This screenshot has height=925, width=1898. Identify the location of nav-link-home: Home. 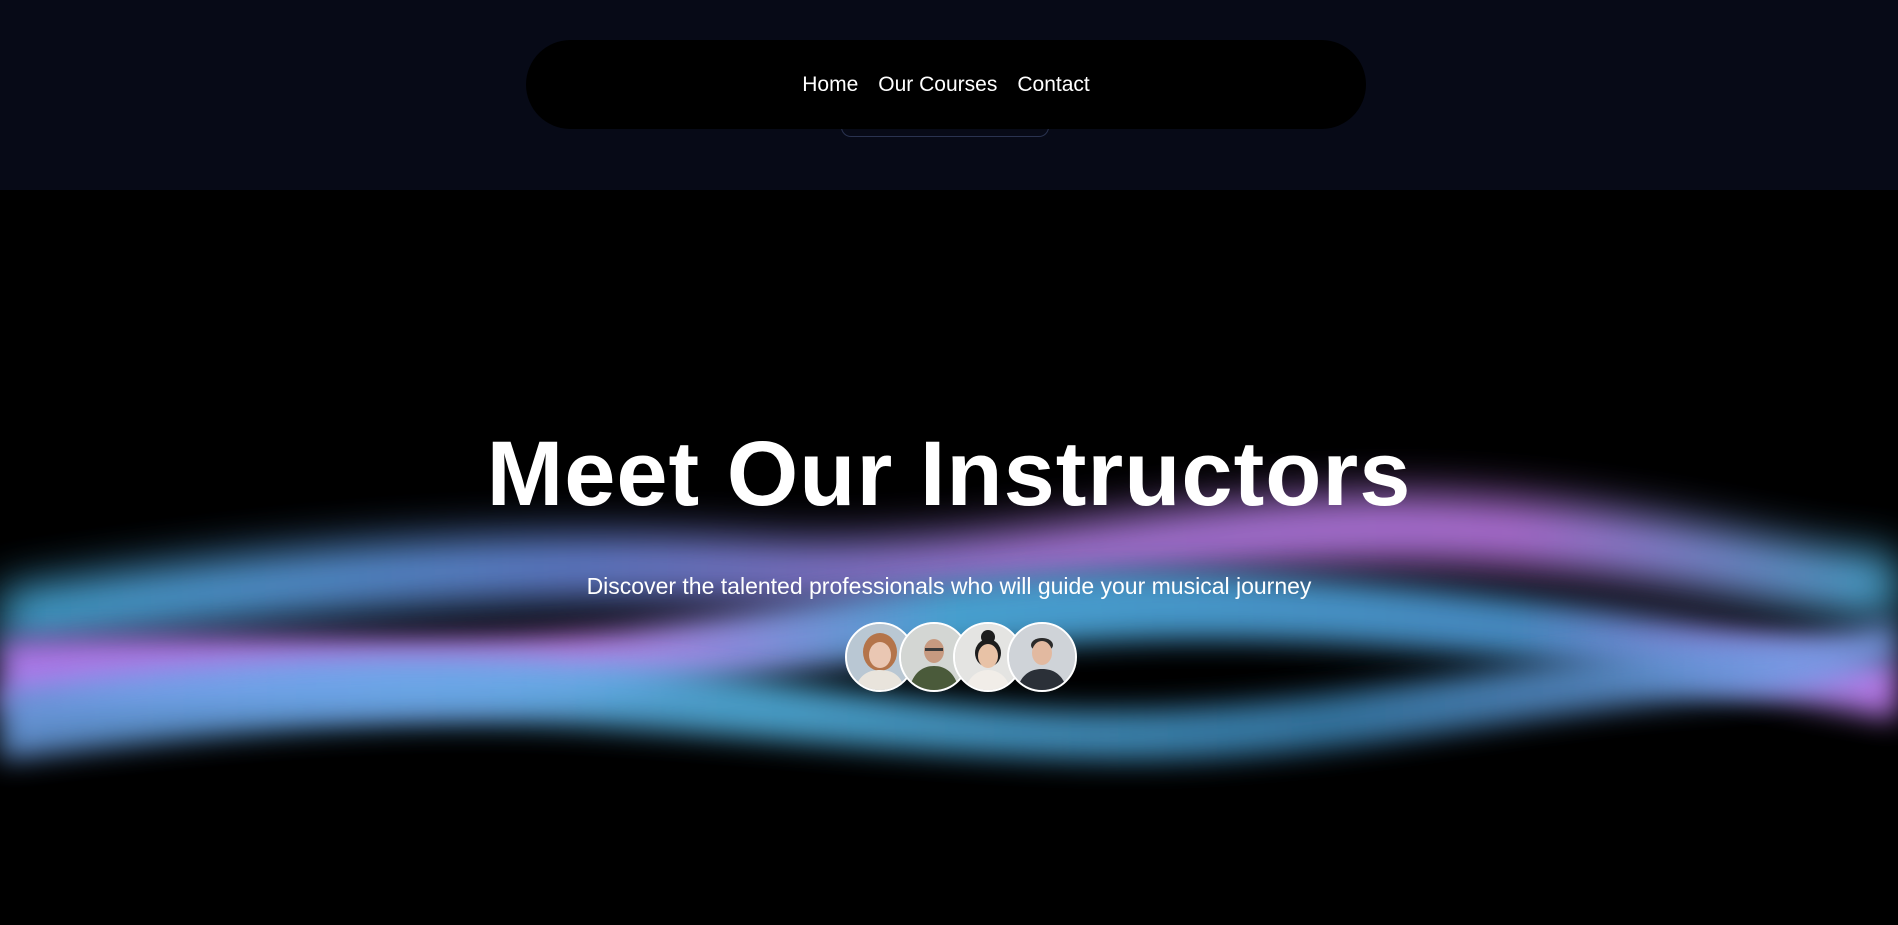
(830, 85).